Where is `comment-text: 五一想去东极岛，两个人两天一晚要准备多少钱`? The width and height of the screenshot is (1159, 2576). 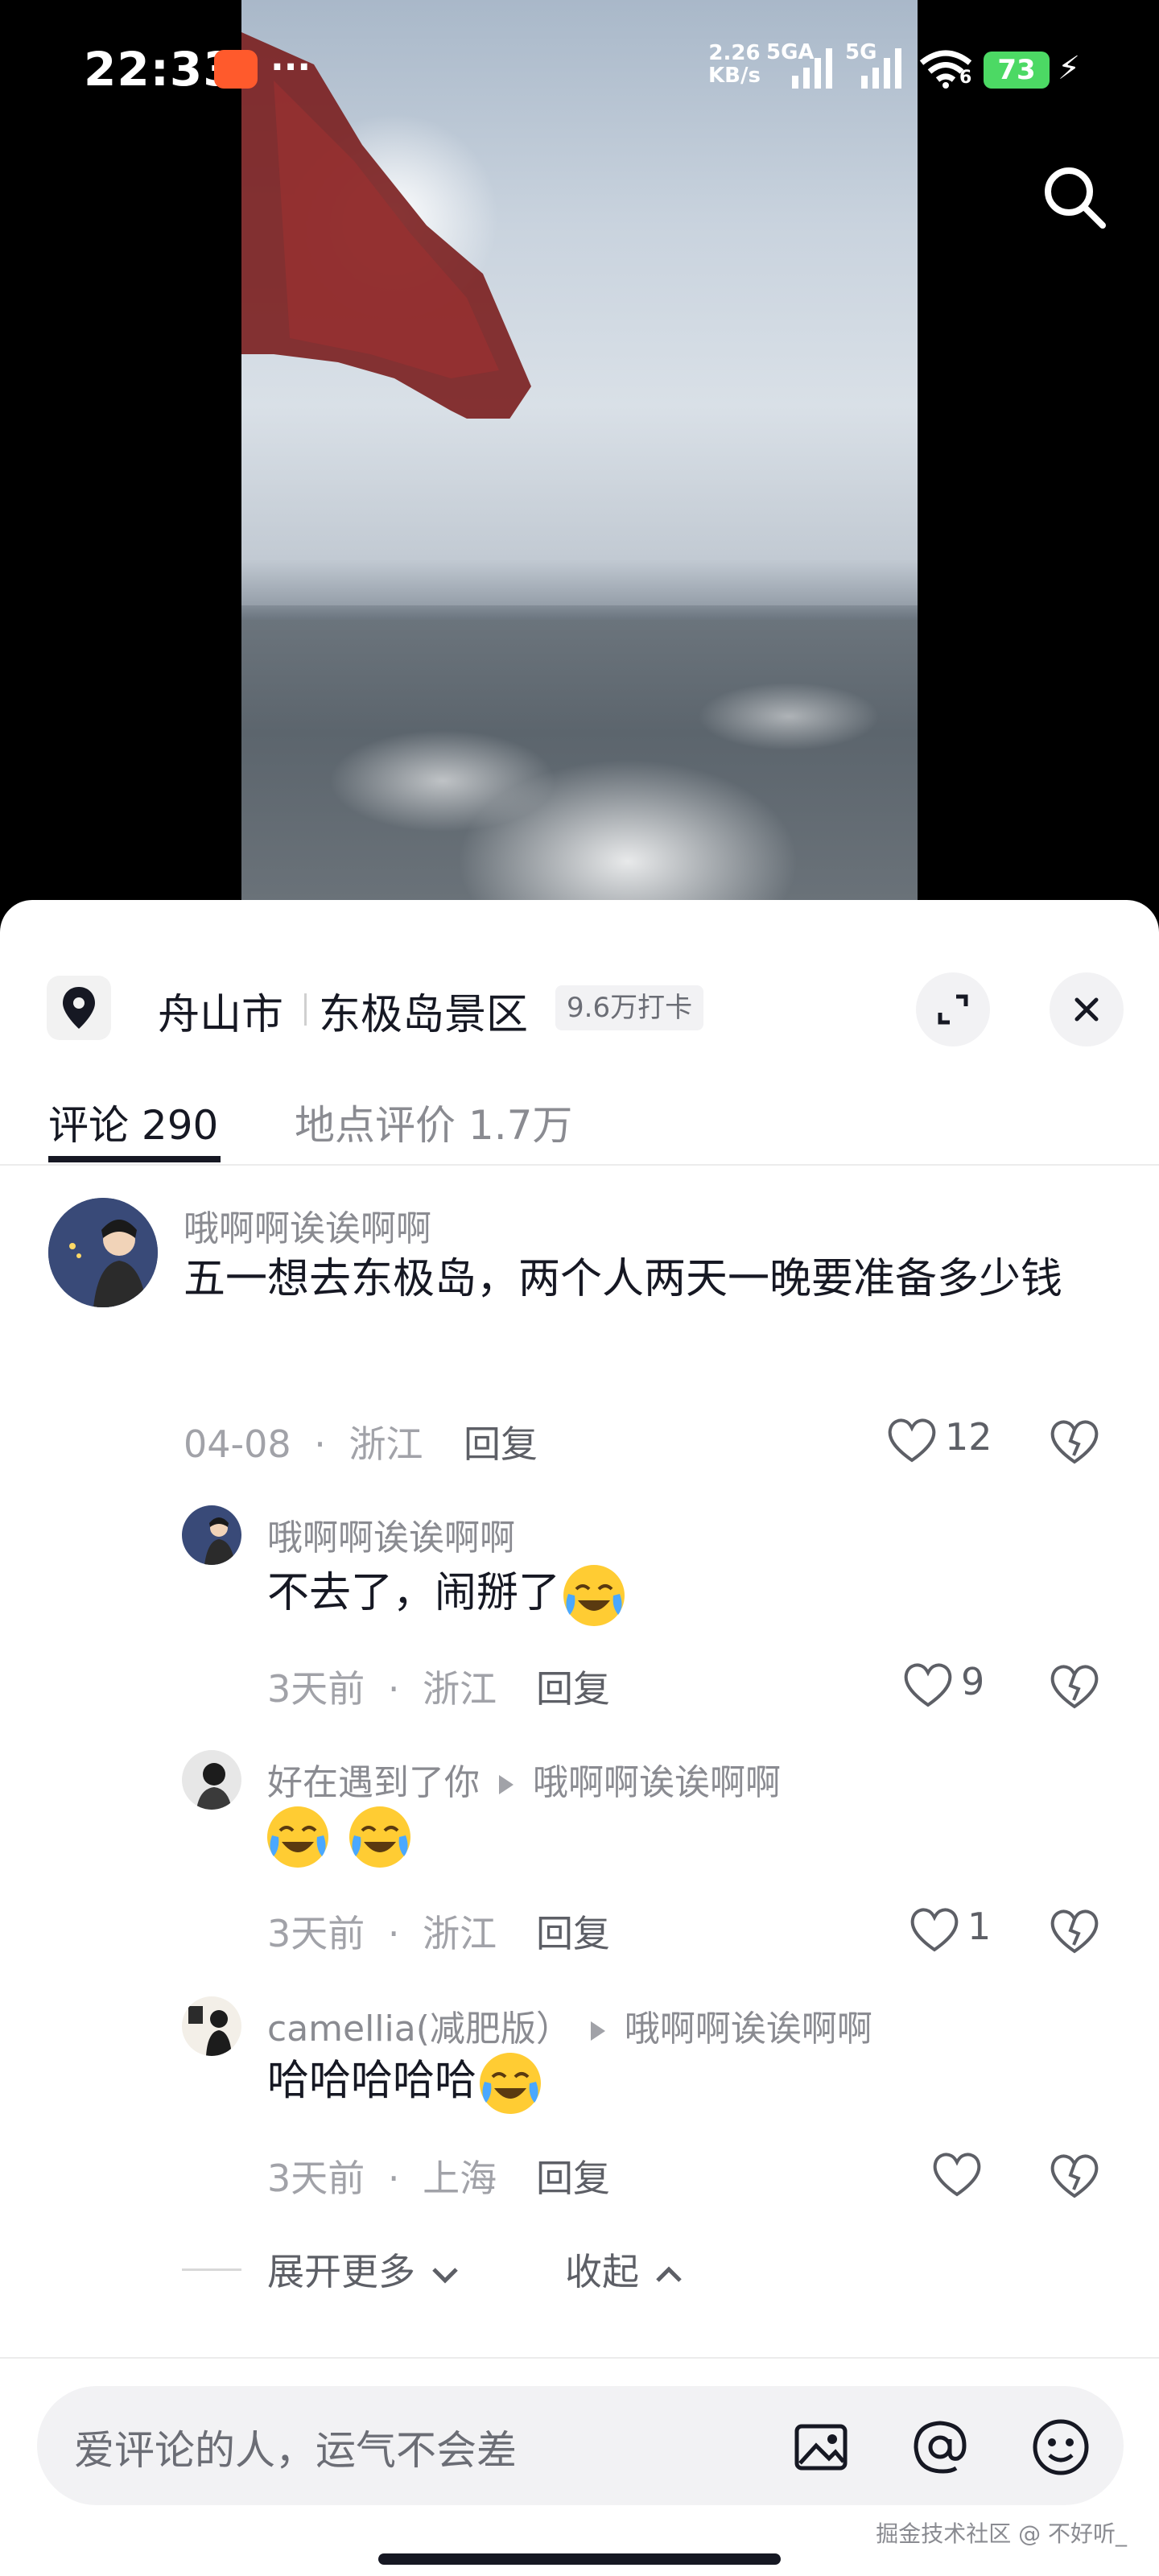 comment-text: 五一想去东极岛，两个人两天一晚要准备多少钱 is located at coordinates (623, 1279).